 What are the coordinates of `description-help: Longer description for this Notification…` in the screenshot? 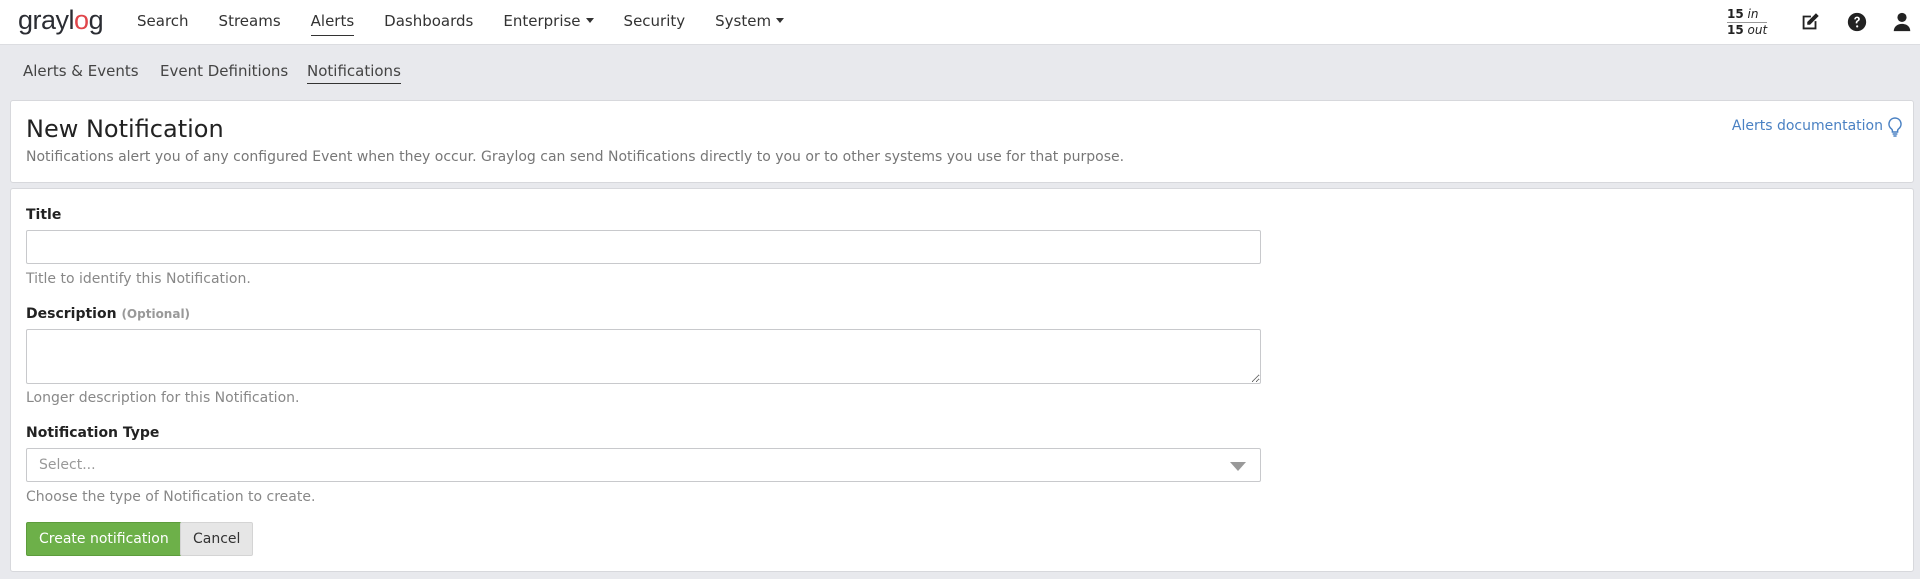 It's located at (163, 398).